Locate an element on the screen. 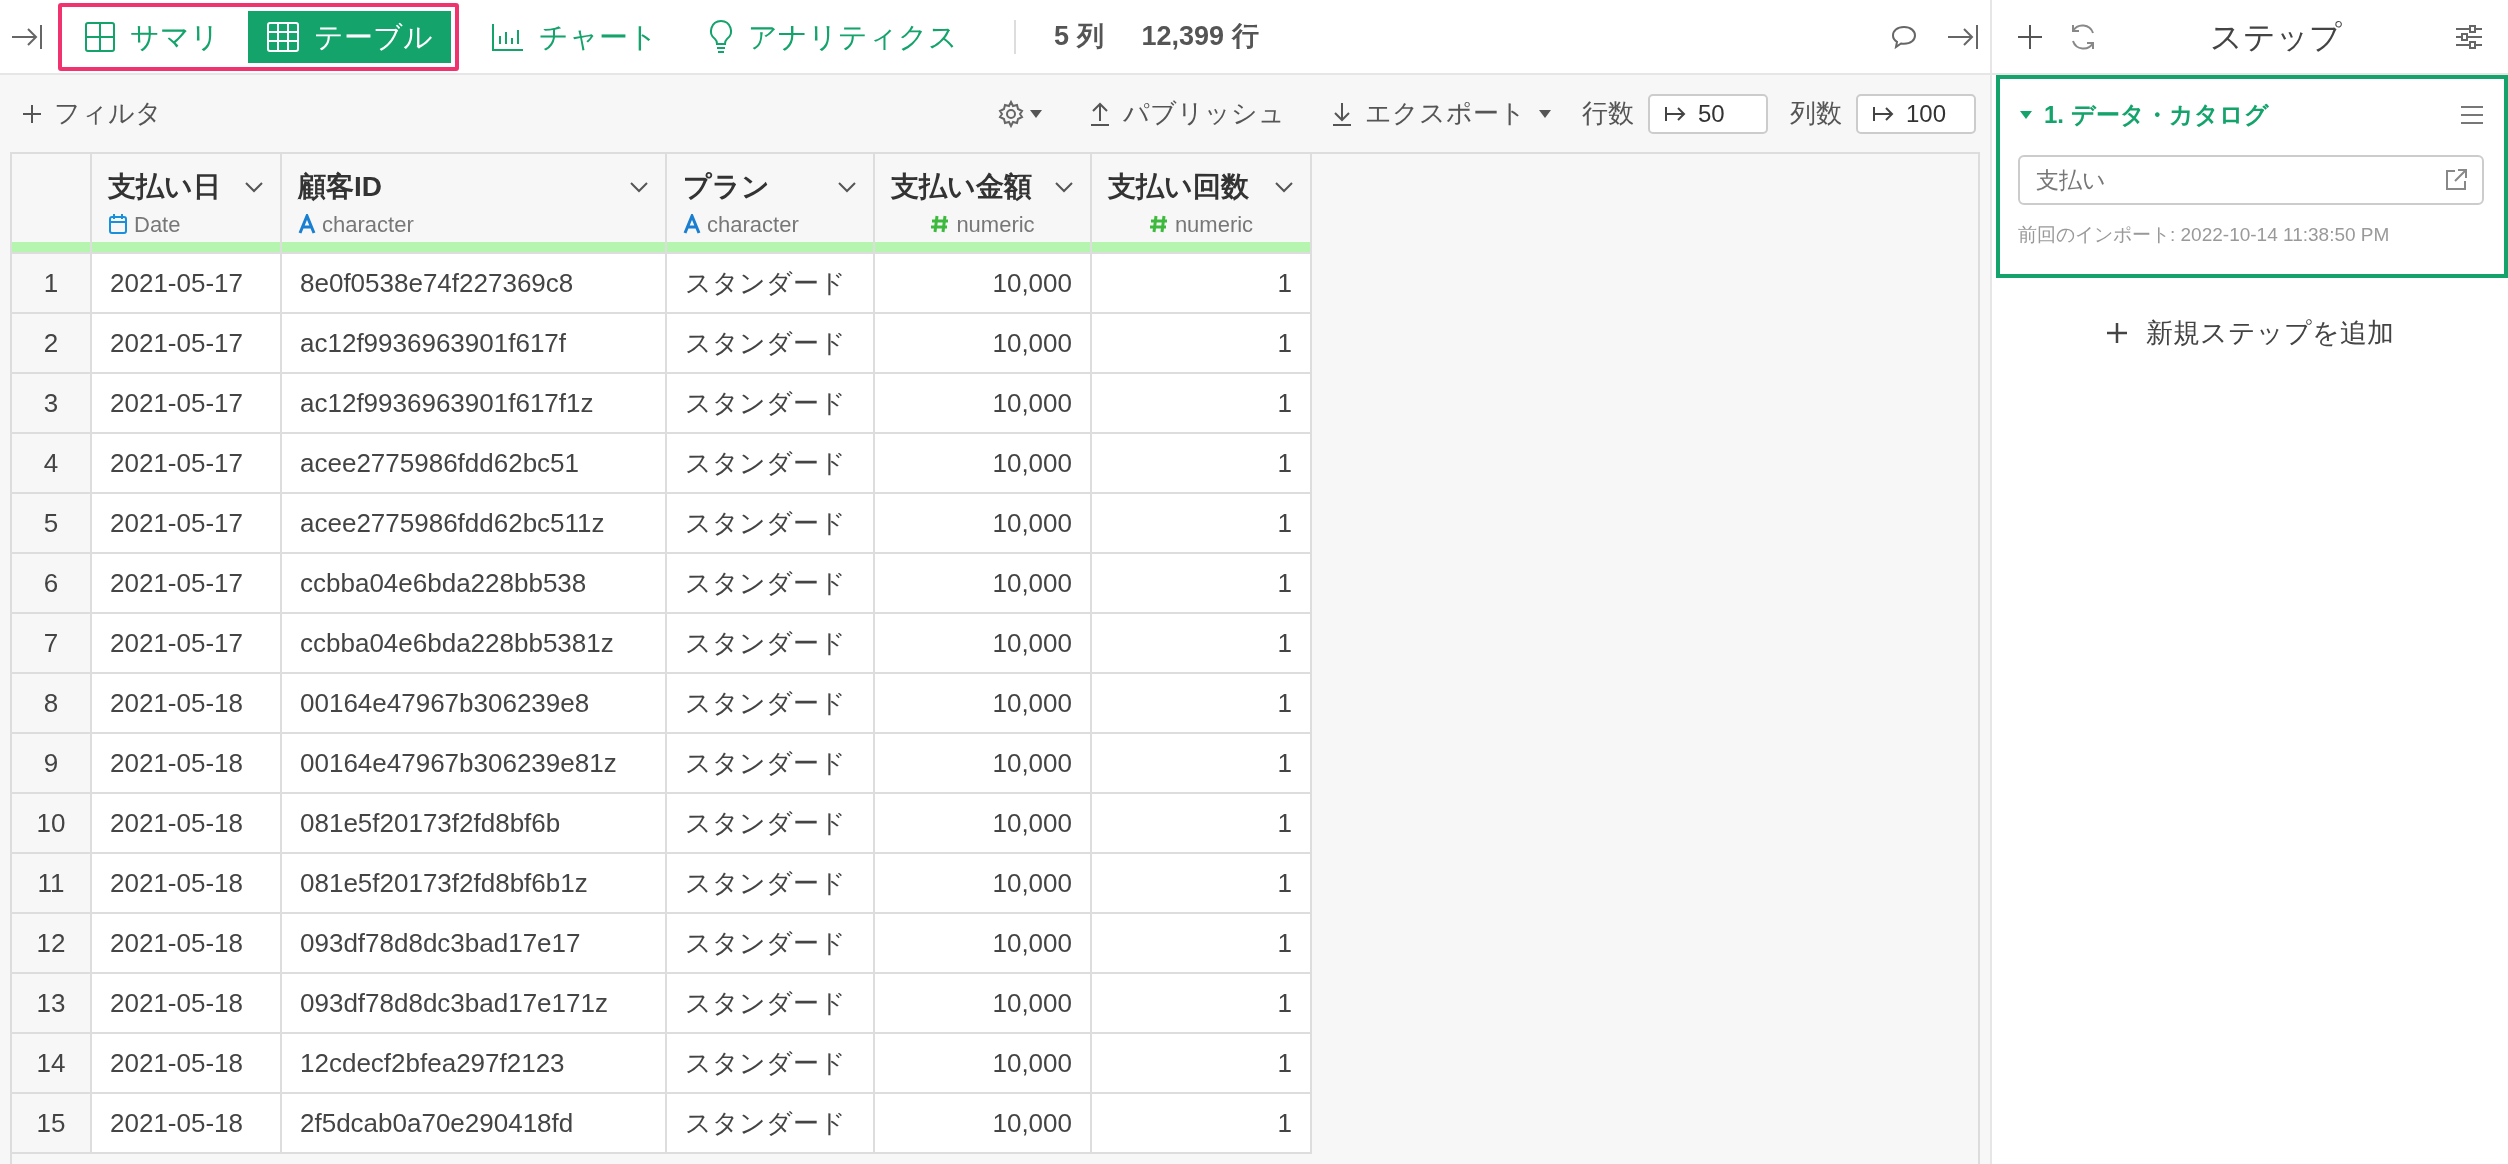 This screenshot has height=1164, width=2508. row-number: 15 is located at coordinates (52, 1124).